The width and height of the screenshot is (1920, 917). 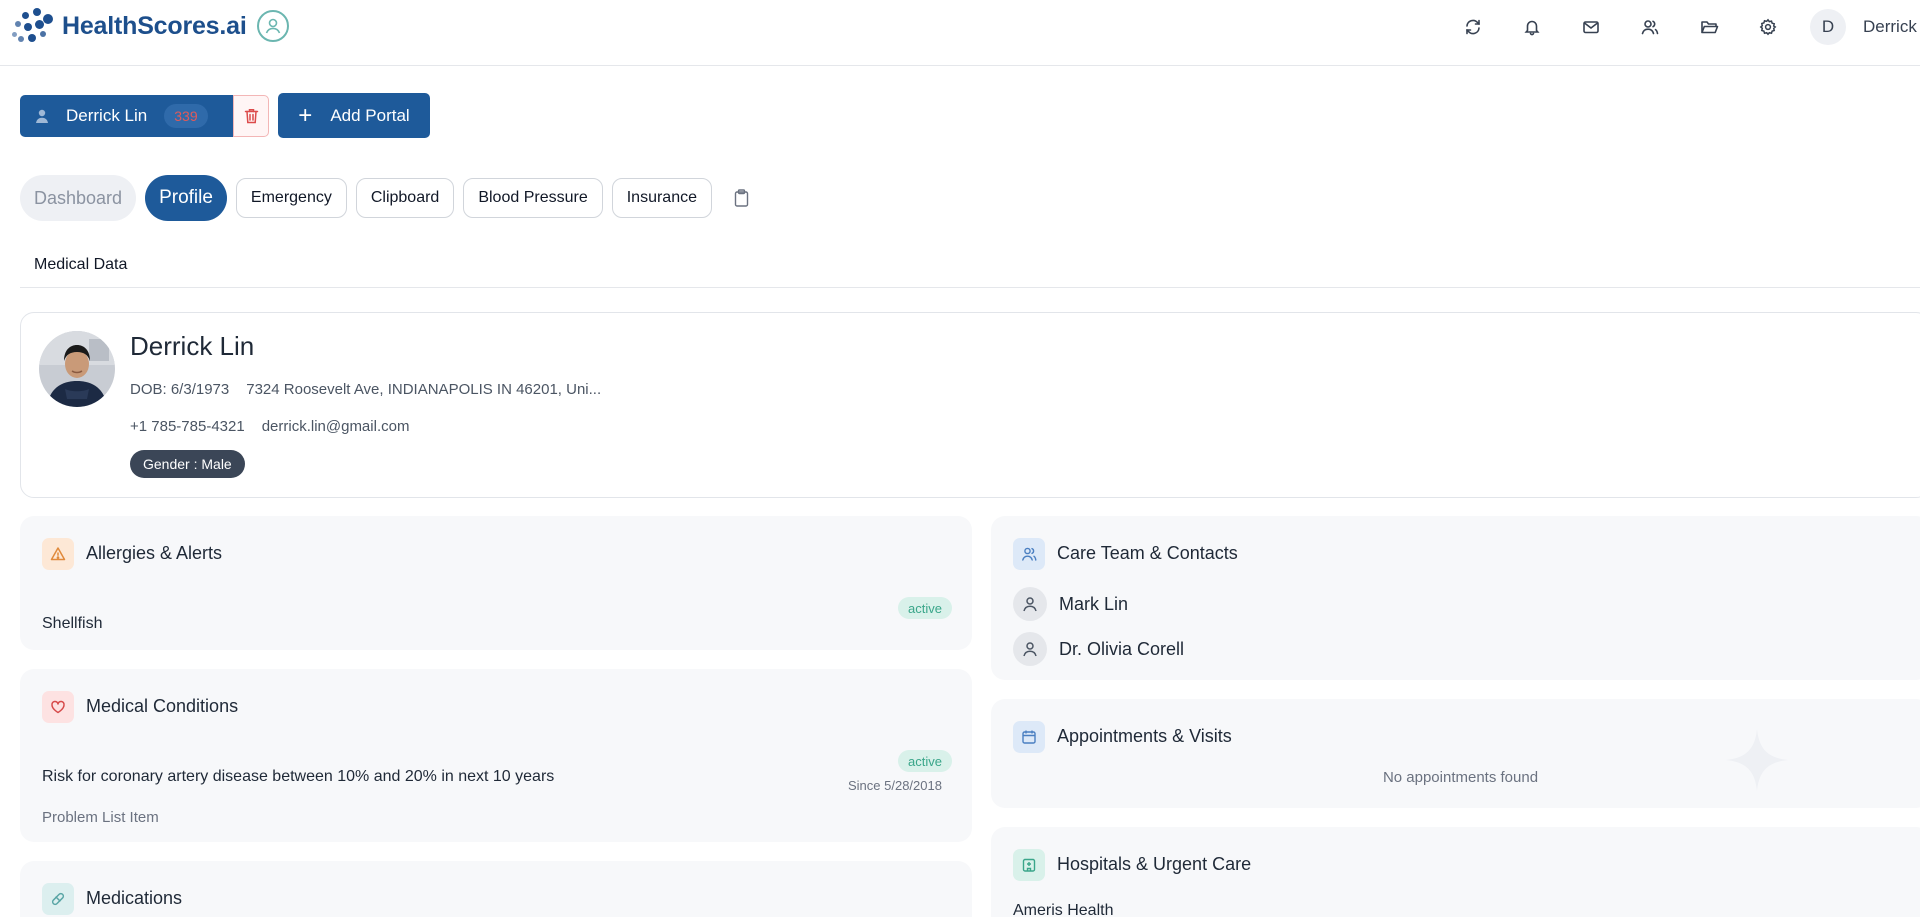 I want to click on profile-name: Derrick Lin, so click(x=192, y=346).